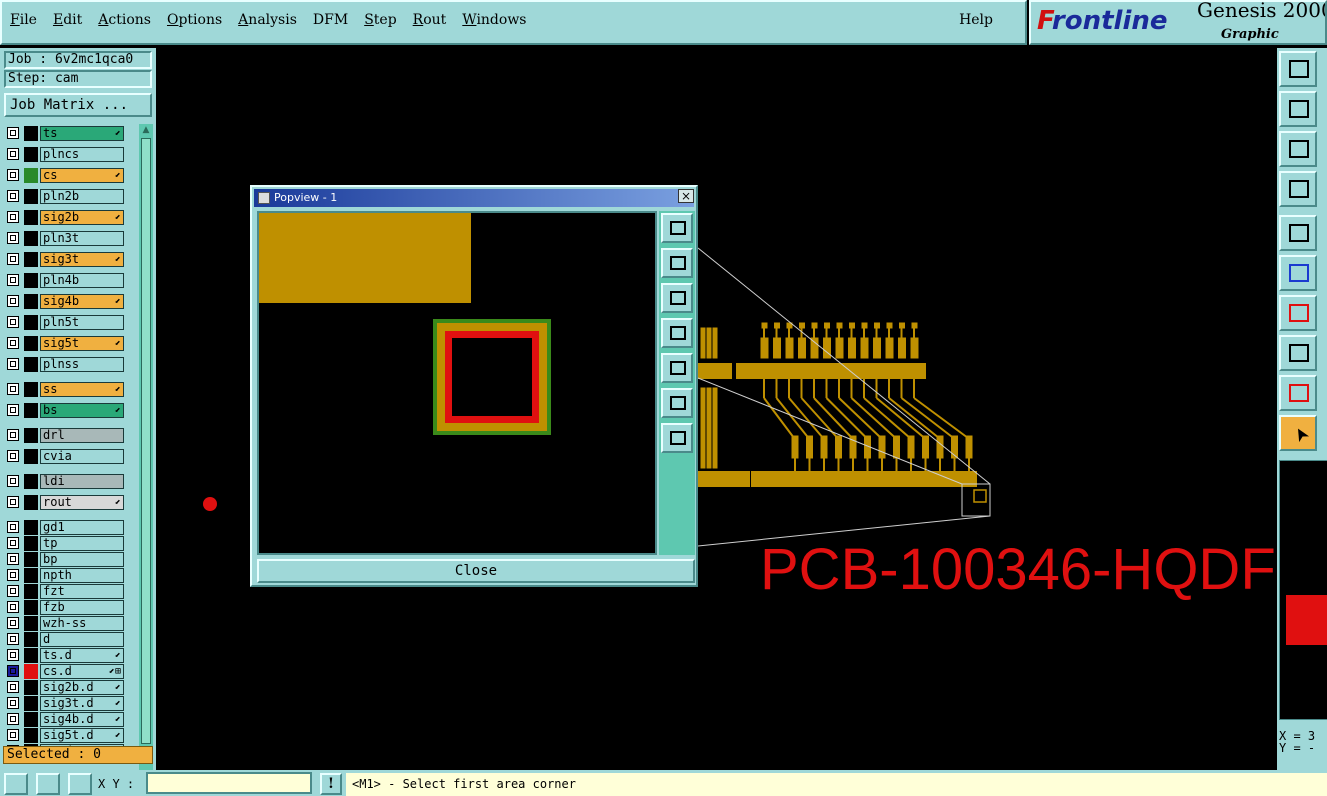  I want to click on close-icon: ×, so click(686, 196).